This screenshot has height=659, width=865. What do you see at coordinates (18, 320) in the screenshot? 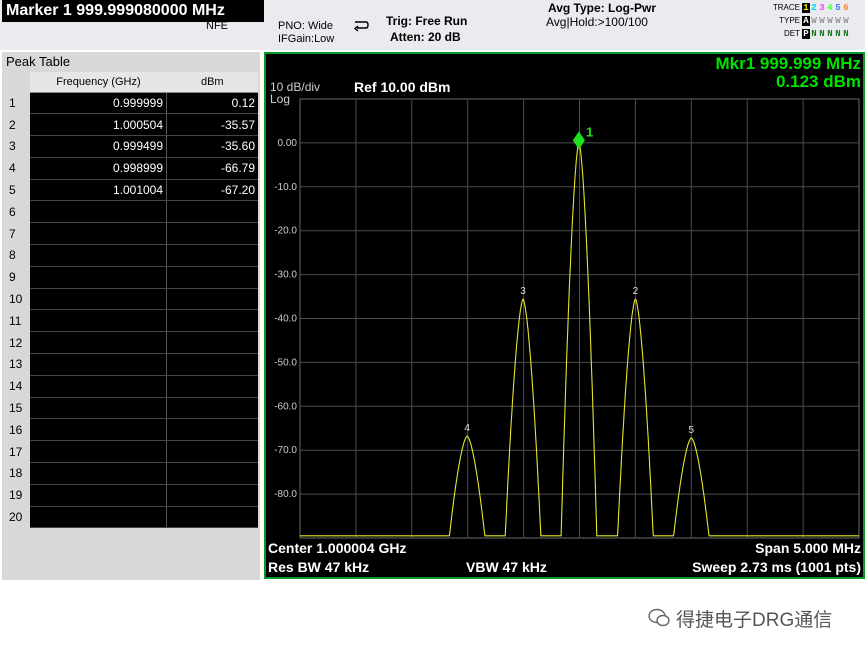
I see `row-number: 11` at bounding box center [18, 320].